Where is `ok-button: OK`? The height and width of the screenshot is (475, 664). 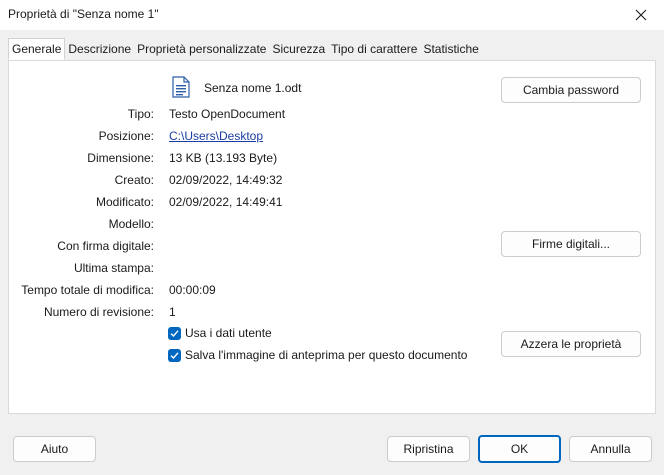 ok-button: OK is located at coordinates (519, 449).